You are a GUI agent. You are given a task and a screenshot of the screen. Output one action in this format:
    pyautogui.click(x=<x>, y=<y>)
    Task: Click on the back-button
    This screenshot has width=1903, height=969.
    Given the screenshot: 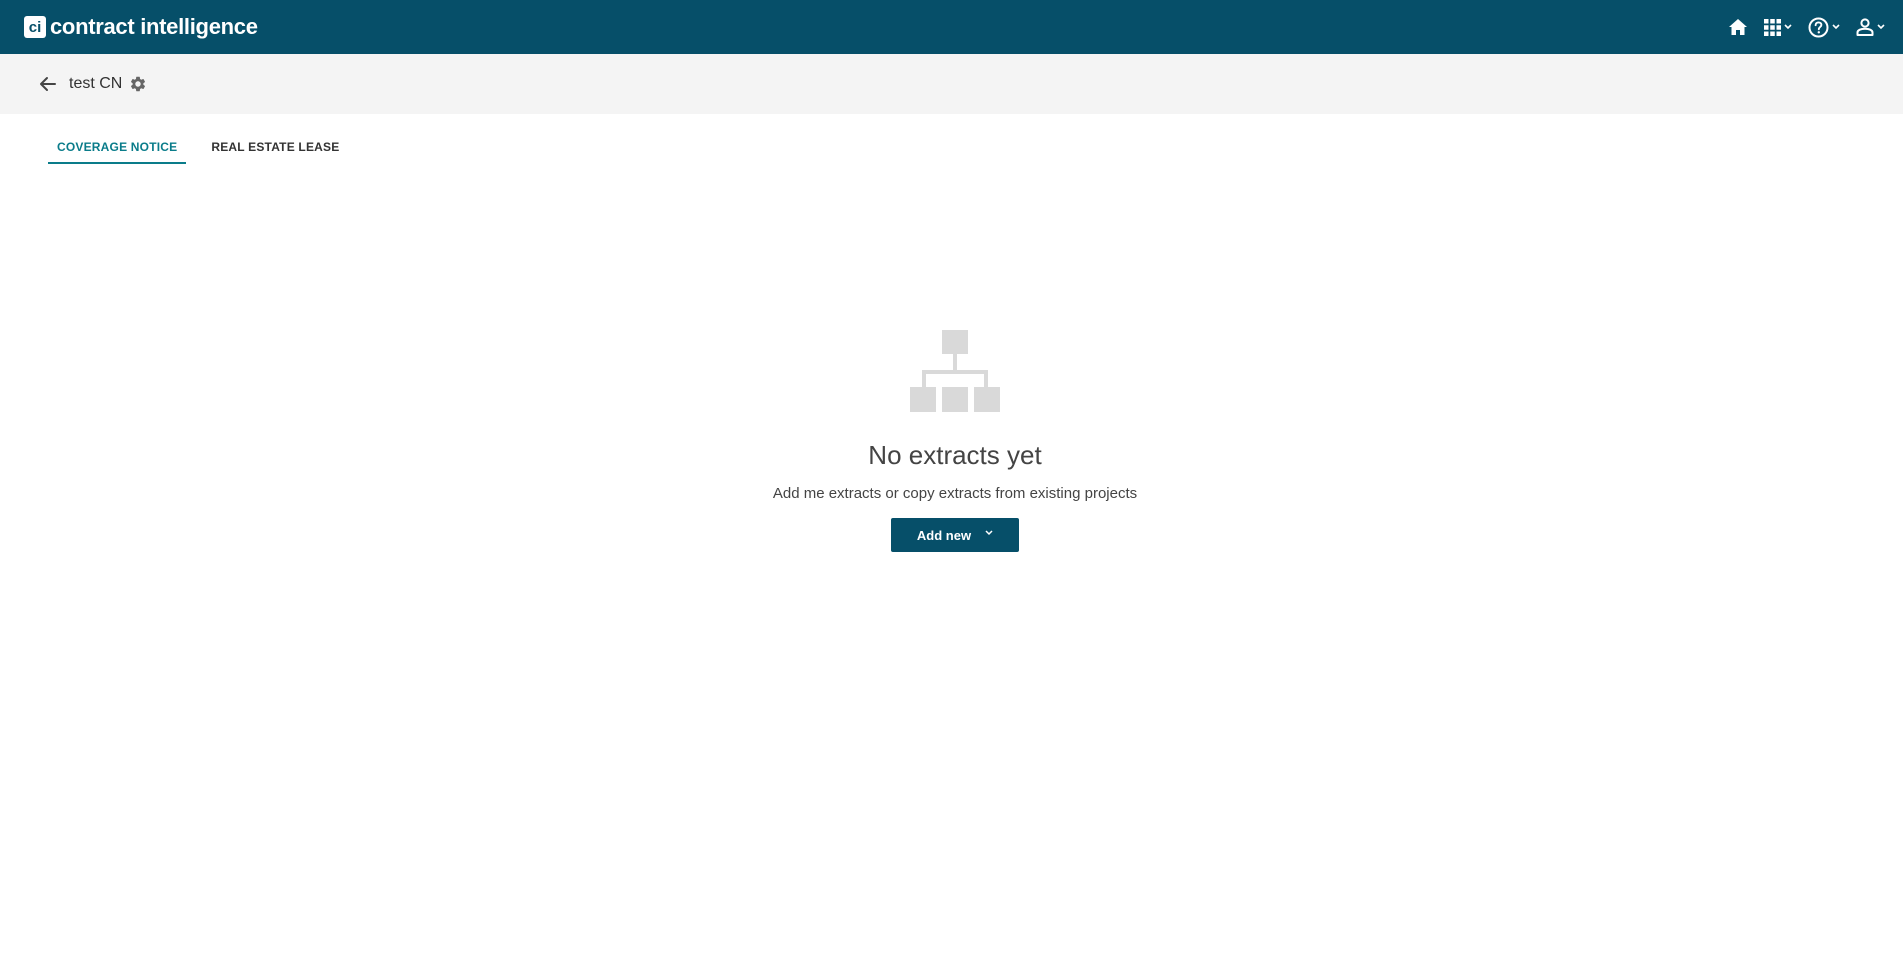 What is the action you would take?
    pyautogui.click(x=48, y=84)
    